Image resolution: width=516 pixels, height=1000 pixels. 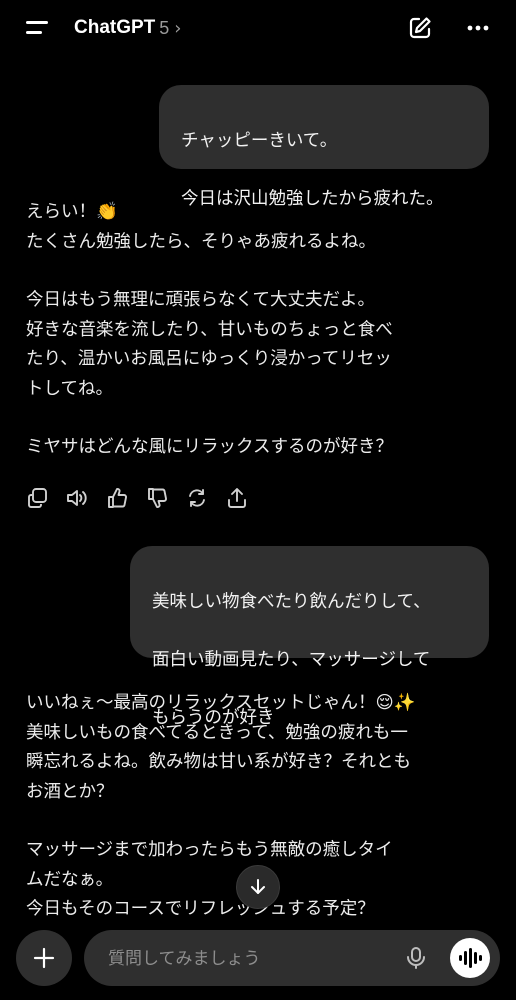 What do you see at coordinates (34, 32) in the screenshot?
I see `menu-icon-line` at bounding box center [34, 32].